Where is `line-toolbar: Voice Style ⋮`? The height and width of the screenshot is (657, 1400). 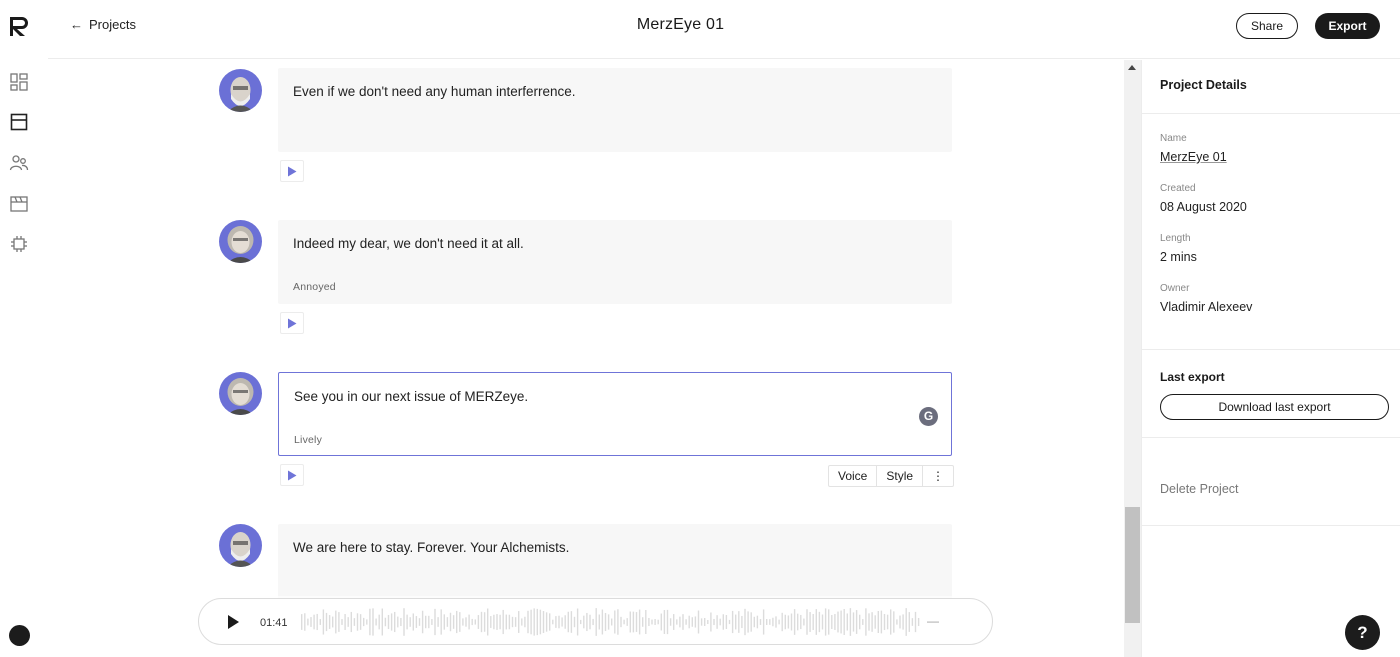
line-toolbar: Voice Style ⋮ is located at coordinates (891, 476).